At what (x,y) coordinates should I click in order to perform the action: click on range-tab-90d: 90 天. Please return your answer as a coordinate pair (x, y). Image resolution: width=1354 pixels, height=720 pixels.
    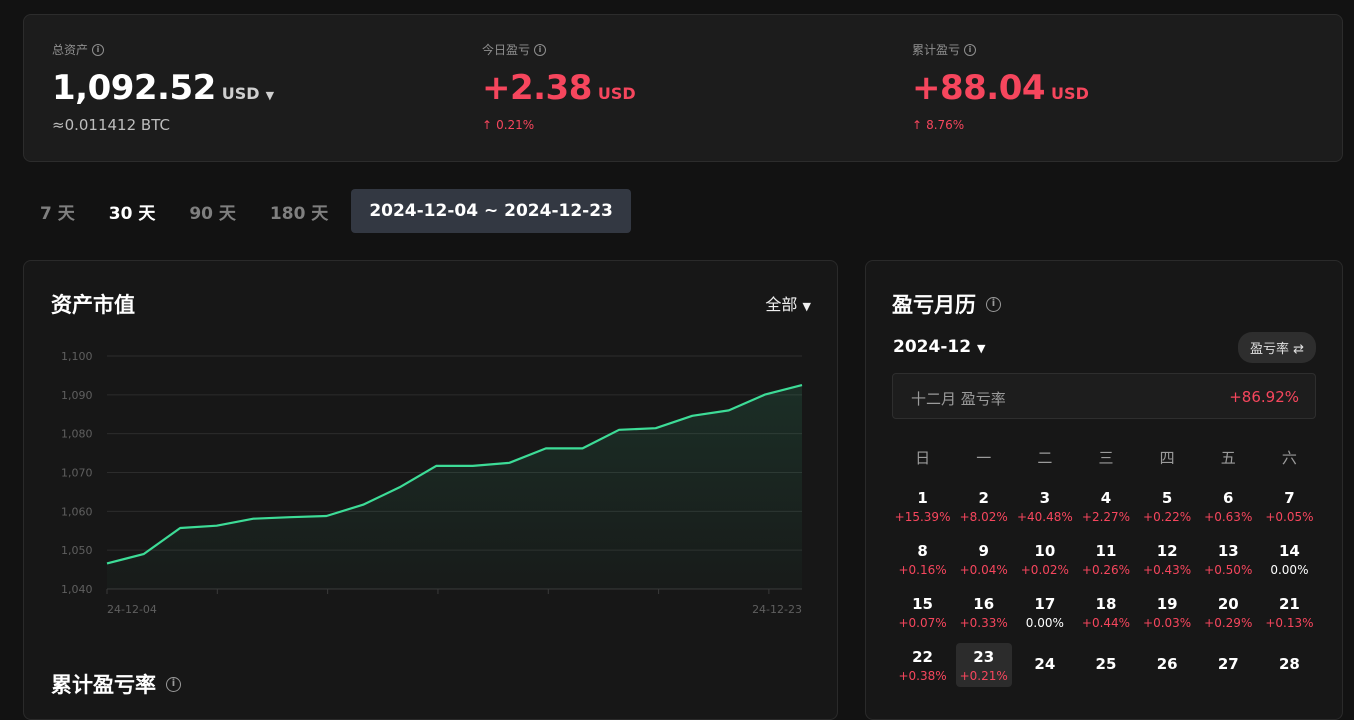
    Looking at the image, I should click on (212, 211).